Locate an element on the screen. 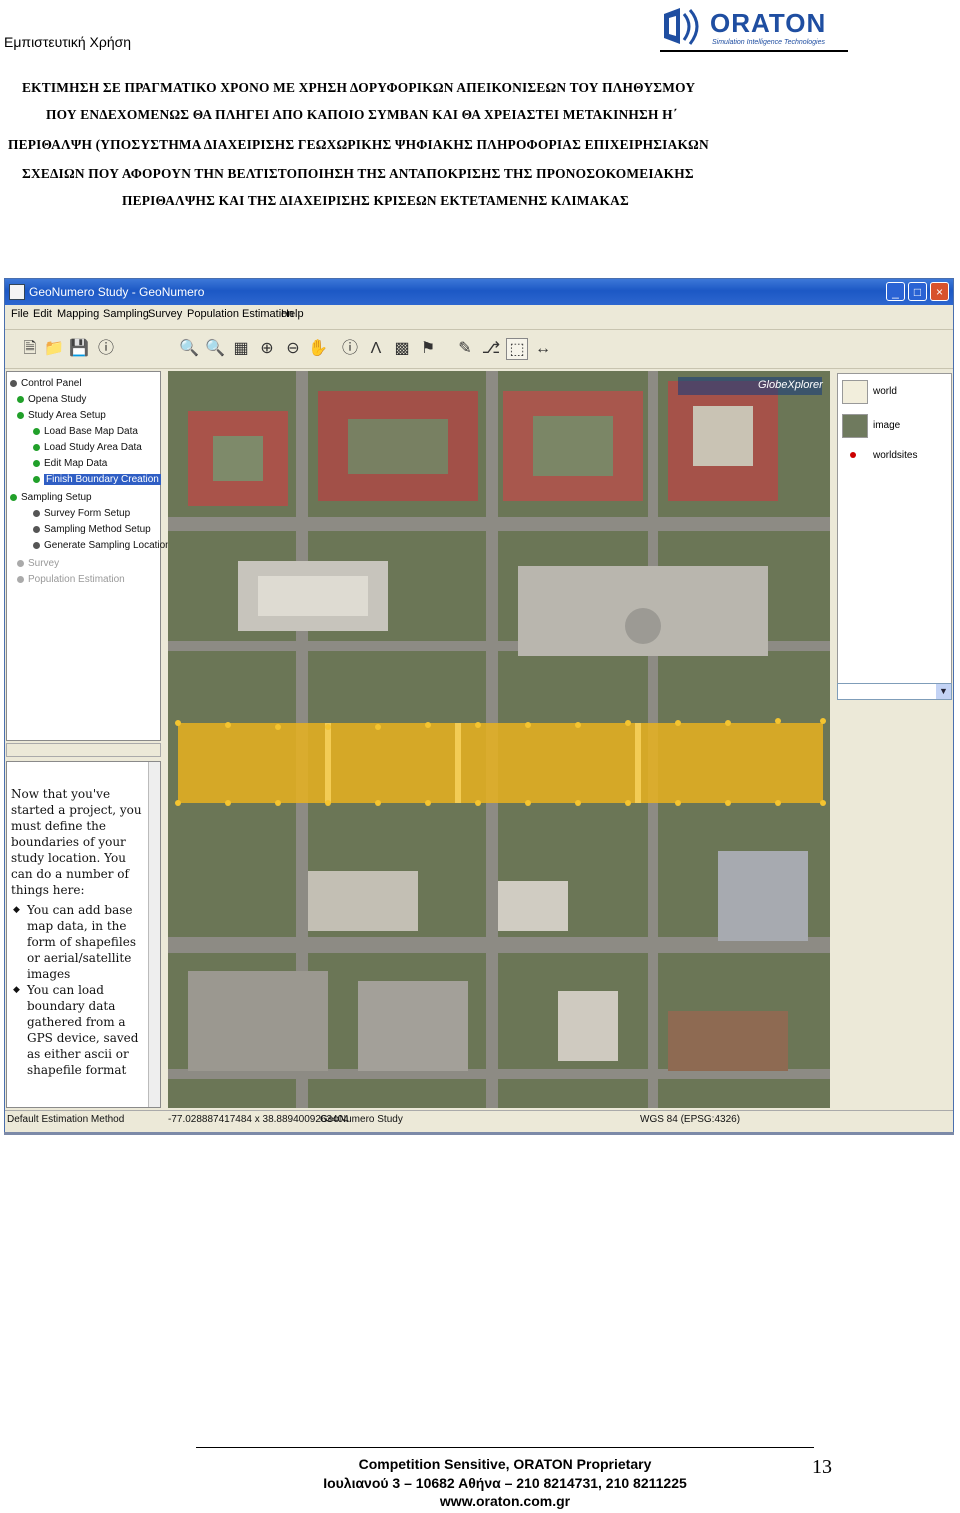 This screenshot has width=960, height=1513. maximize-button: □ is located at coordinates (917, 291).